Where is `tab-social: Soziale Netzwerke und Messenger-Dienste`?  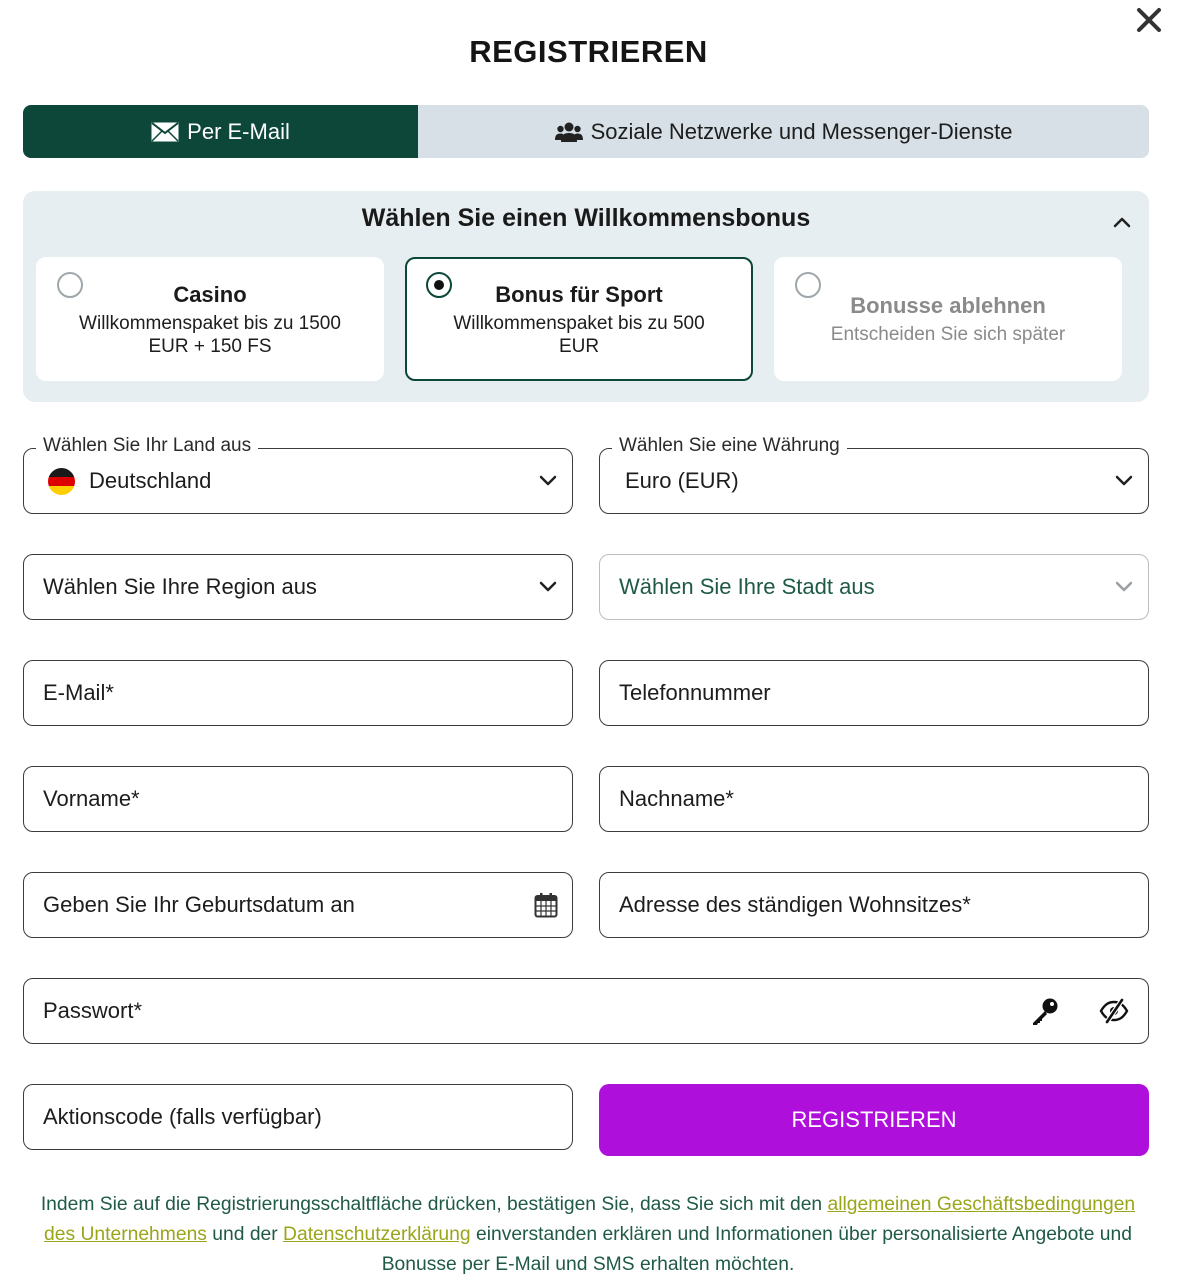
tab-social: Soziale Netzwerke und Messenger-Dienste is located at coordinates (783, 131).